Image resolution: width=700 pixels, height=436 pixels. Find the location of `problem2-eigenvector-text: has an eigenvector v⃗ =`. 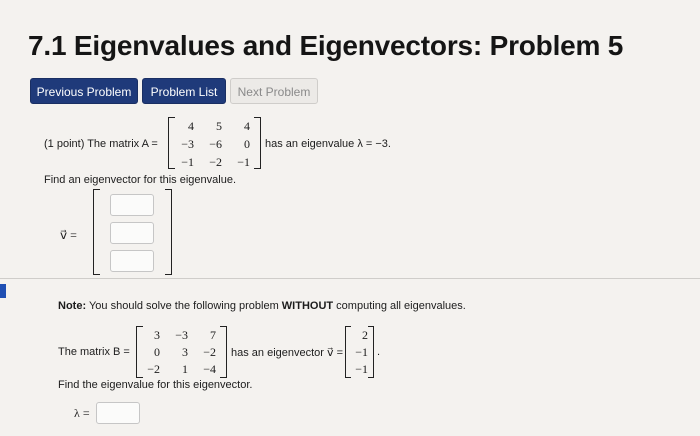

problem2-eigenvector-text: has an eigenvector v⃗ = is located at coordinates (287, 353).